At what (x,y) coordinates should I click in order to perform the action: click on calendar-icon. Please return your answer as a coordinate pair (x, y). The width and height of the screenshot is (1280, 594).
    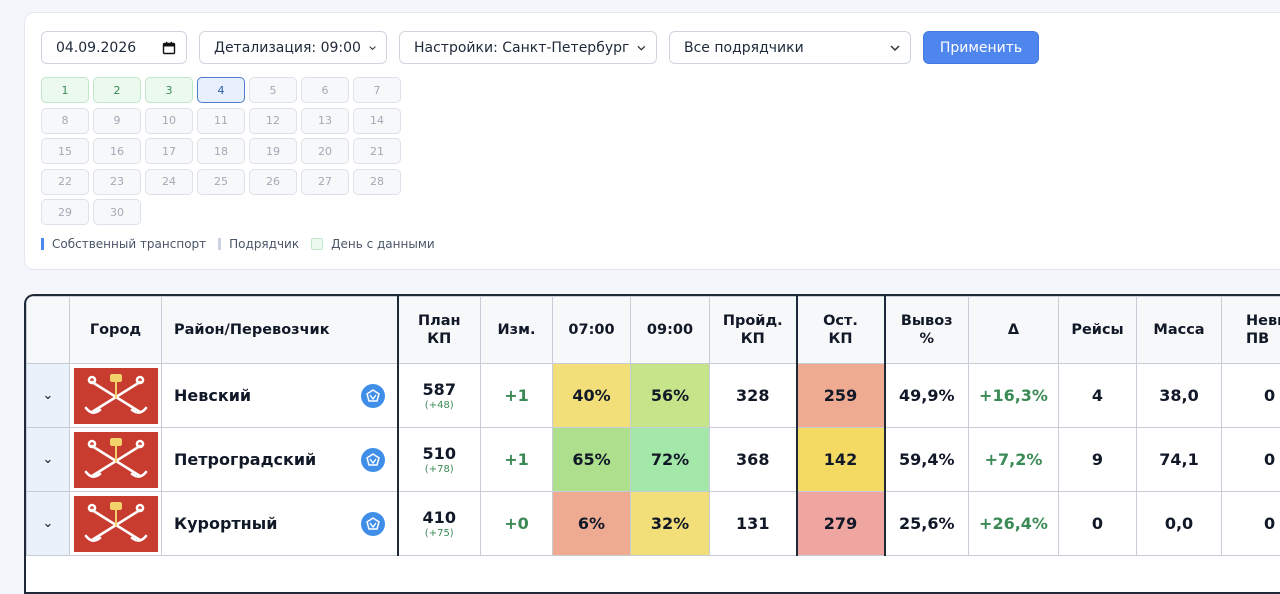
    Looking at the image, I should click on (169, 48).